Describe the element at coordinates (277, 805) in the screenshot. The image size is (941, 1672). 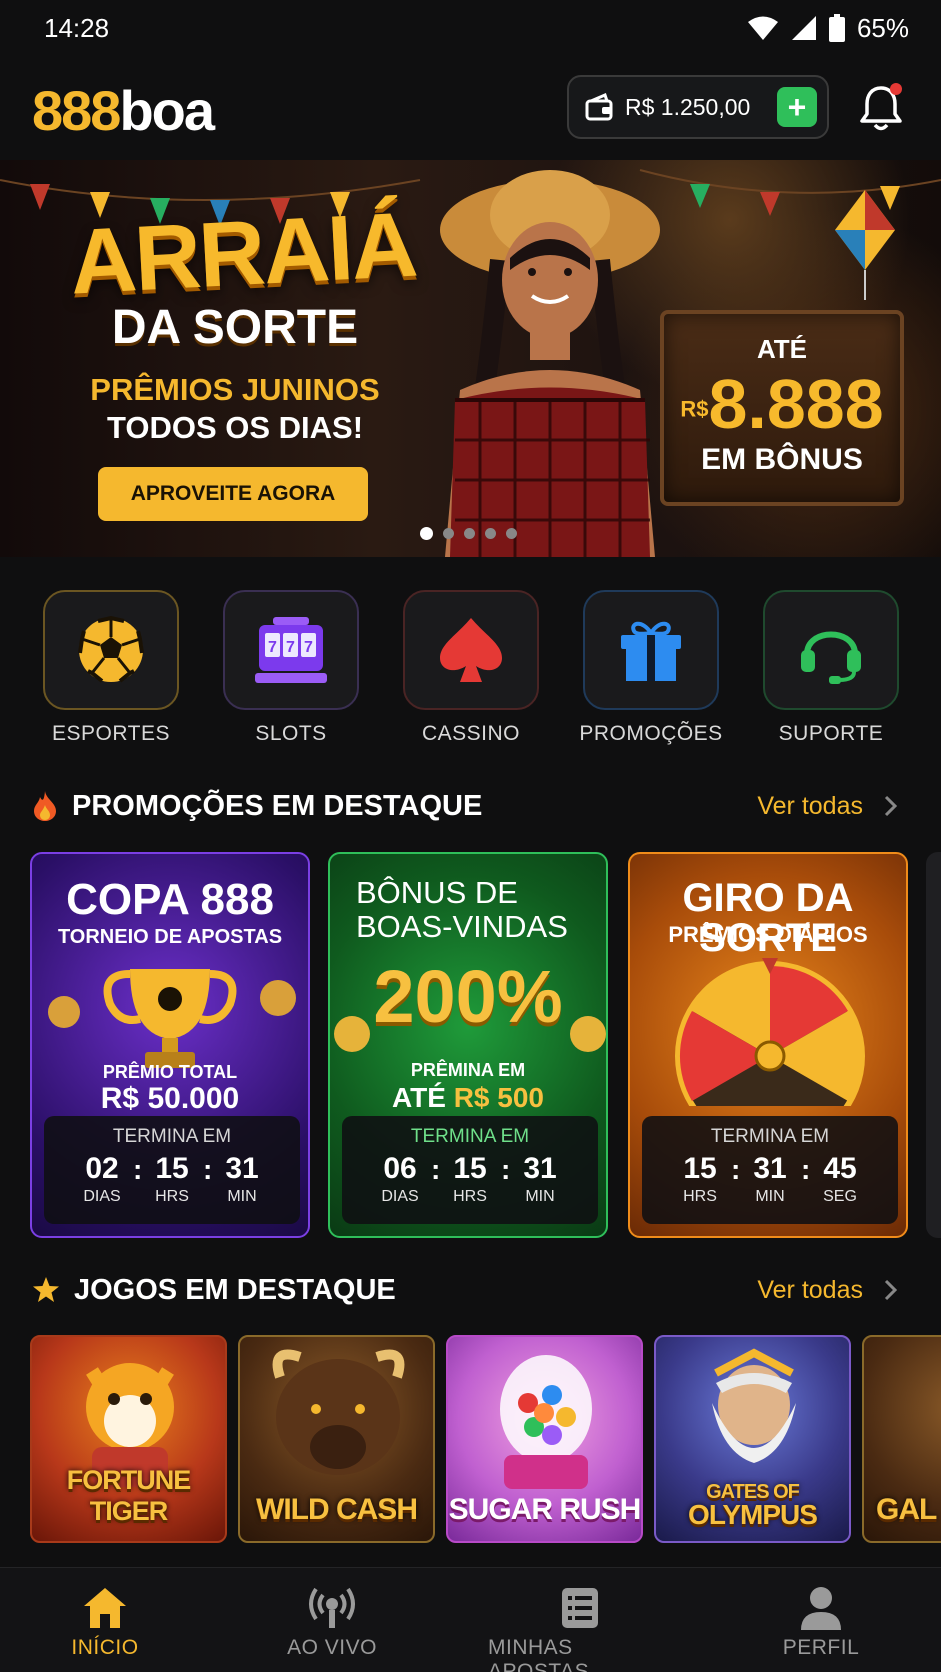
I see `section-title: PROMOÇÕES EM DESTAQUE` at that location.